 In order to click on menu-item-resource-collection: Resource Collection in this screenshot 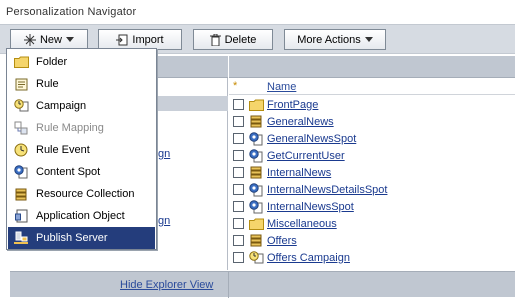, I will do `click(81, 194)`.